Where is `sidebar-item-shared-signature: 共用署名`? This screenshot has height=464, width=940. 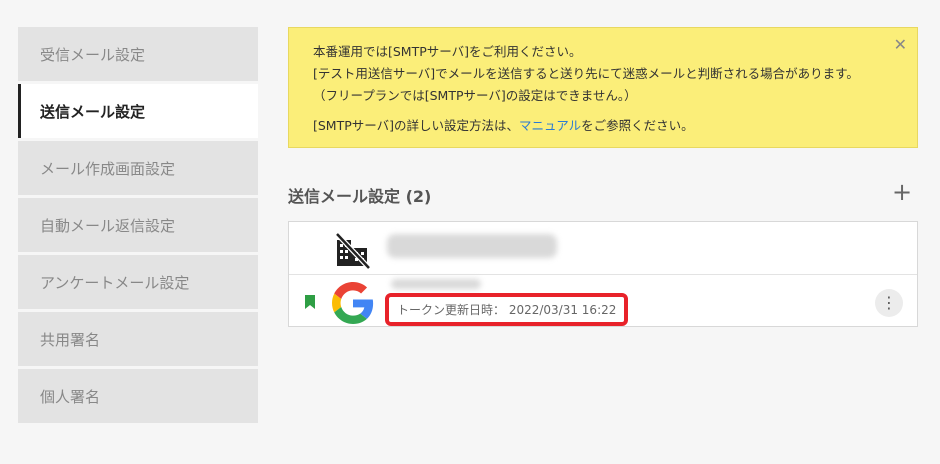 sidebar-item-shared-signature: 共用署名 is located at coordinates (138, 339).